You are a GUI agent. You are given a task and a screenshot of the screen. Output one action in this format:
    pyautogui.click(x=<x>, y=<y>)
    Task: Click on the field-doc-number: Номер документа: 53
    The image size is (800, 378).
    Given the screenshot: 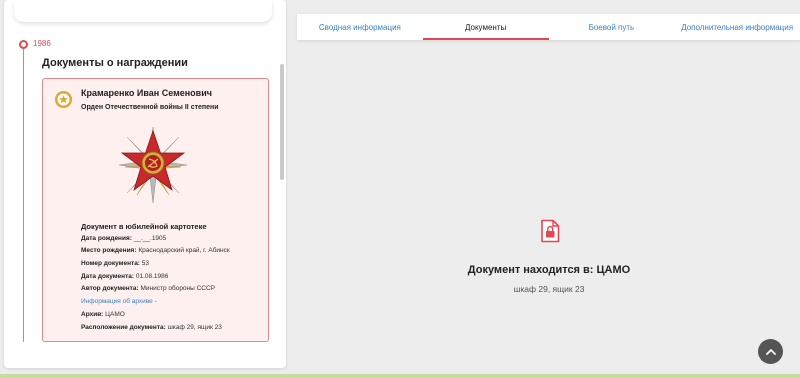 What is the action you would take?
    pyautogui.click(x=115, y=263)
    